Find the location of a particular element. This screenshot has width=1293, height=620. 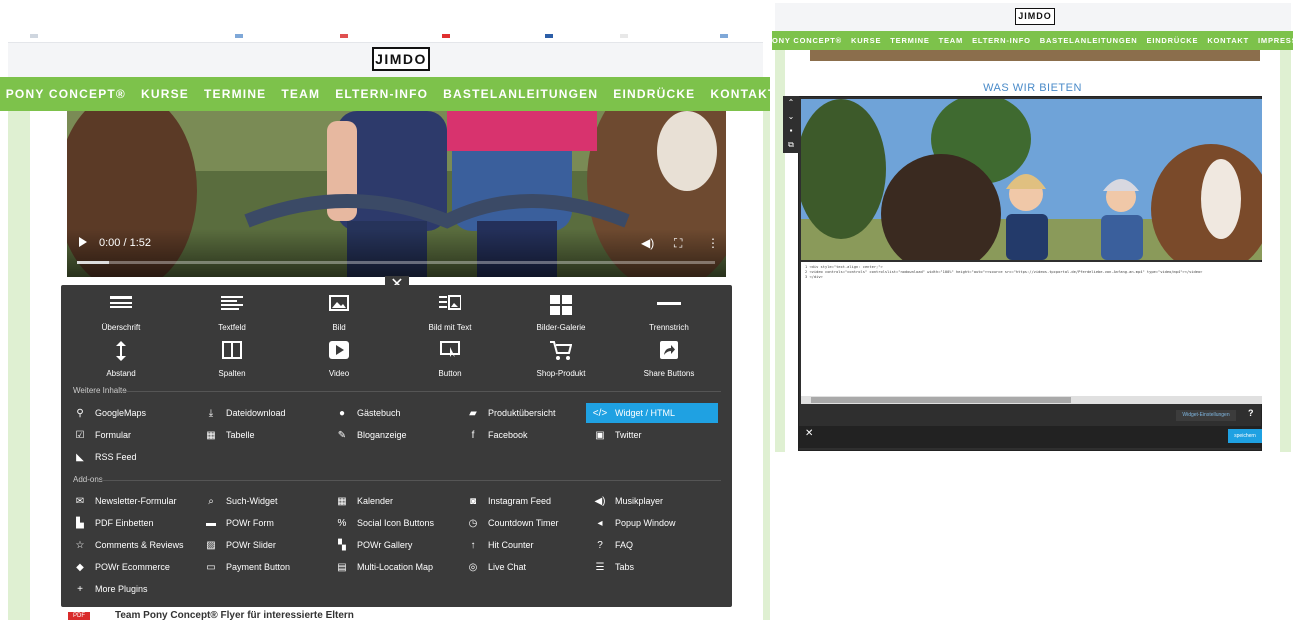

list-item-label: Musikplayer is located at coordinates (639, 501).